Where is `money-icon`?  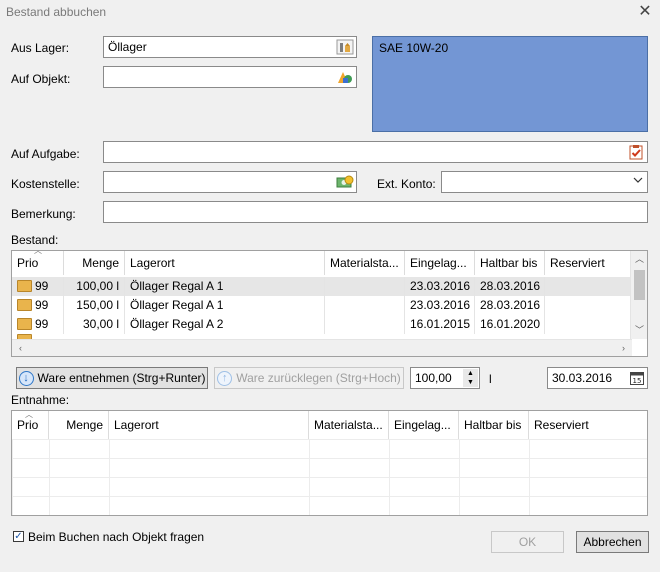
money-icon is located at coordinates (345, 182).